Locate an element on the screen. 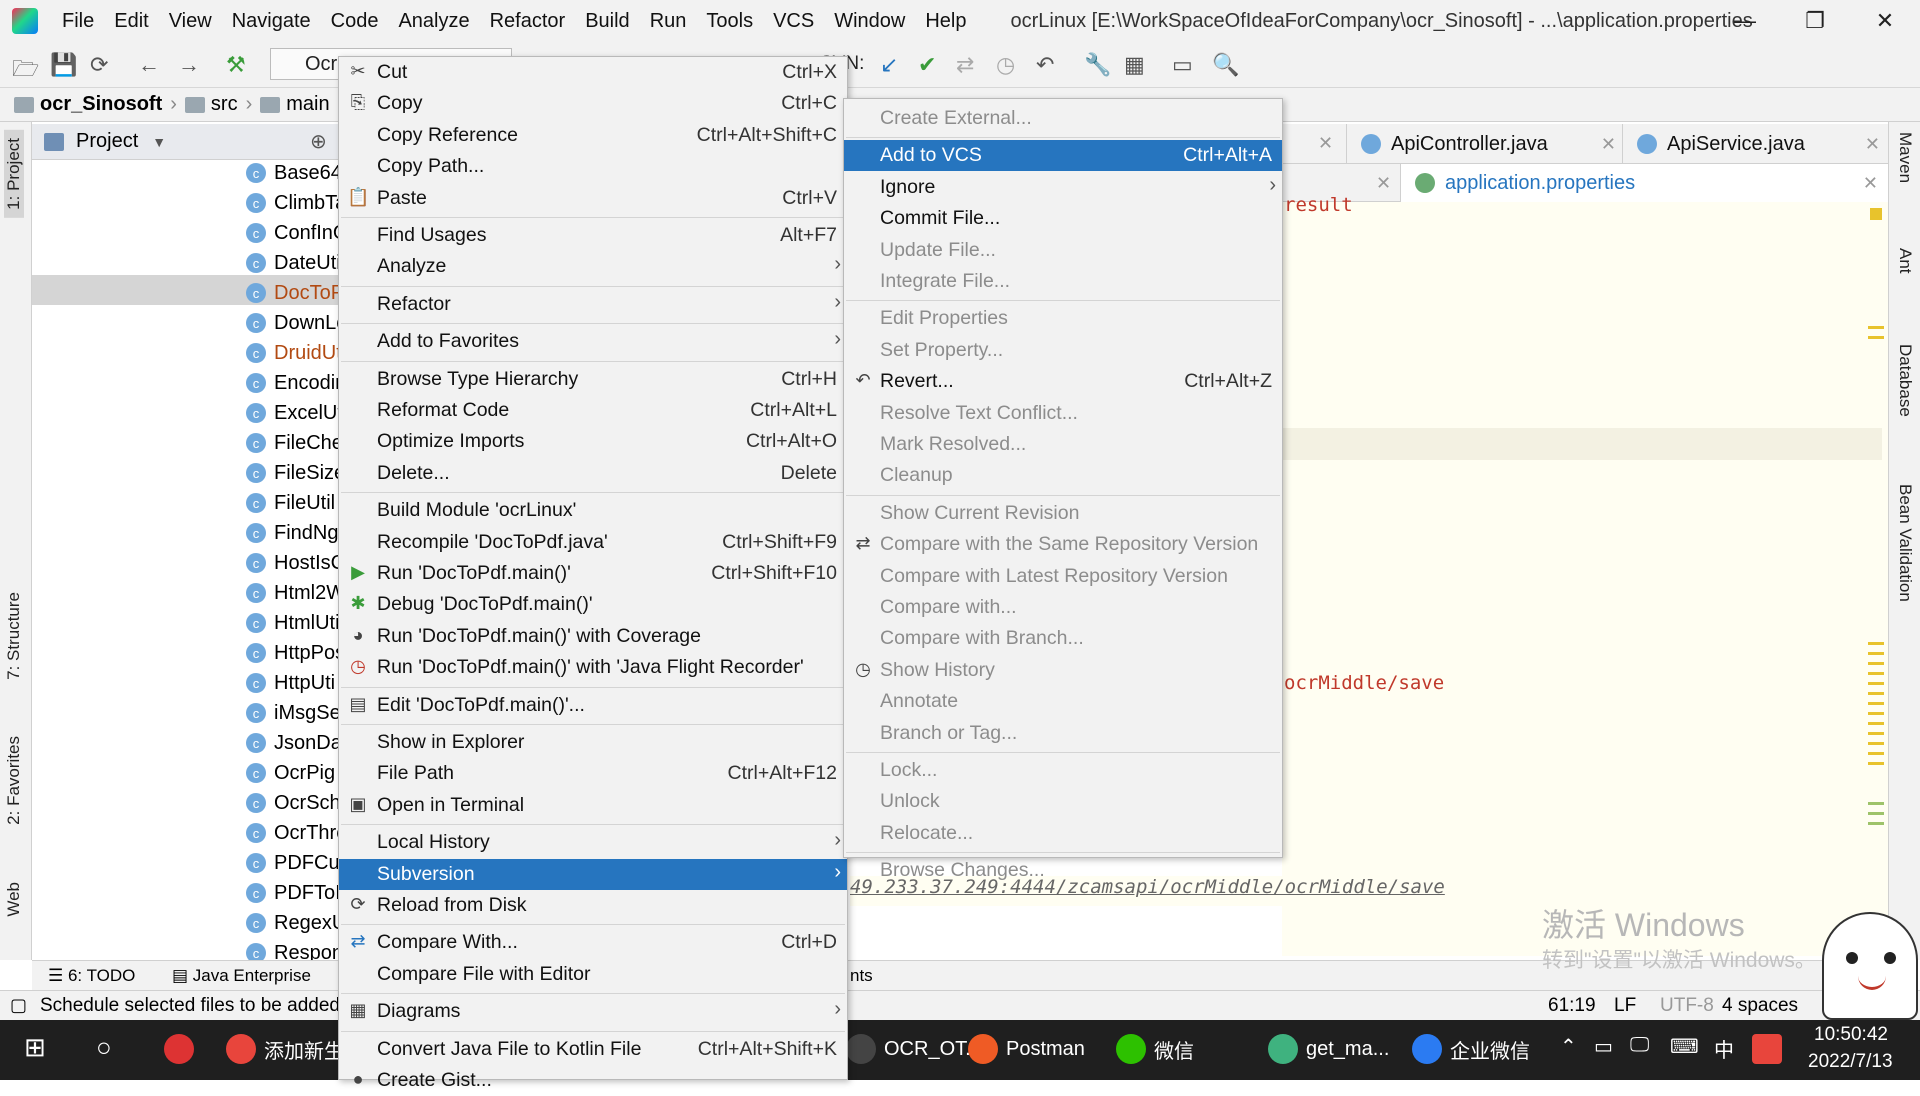 Image resolution: width=1920 pixels, height=1096 pixels. close-button: ✕ is located at coordinates (1885, 21).